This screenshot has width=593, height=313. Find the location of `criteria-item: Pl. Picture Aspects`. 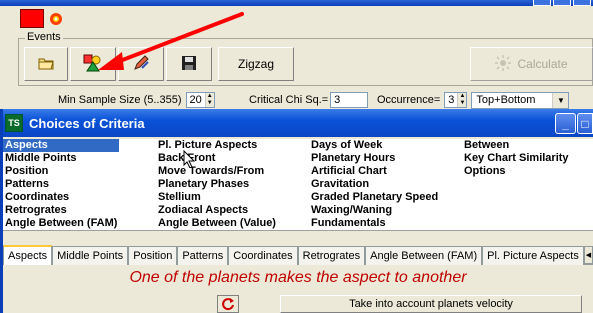

criteria-item: Pl. Picture Aspects is located at coordinates (217, 145).